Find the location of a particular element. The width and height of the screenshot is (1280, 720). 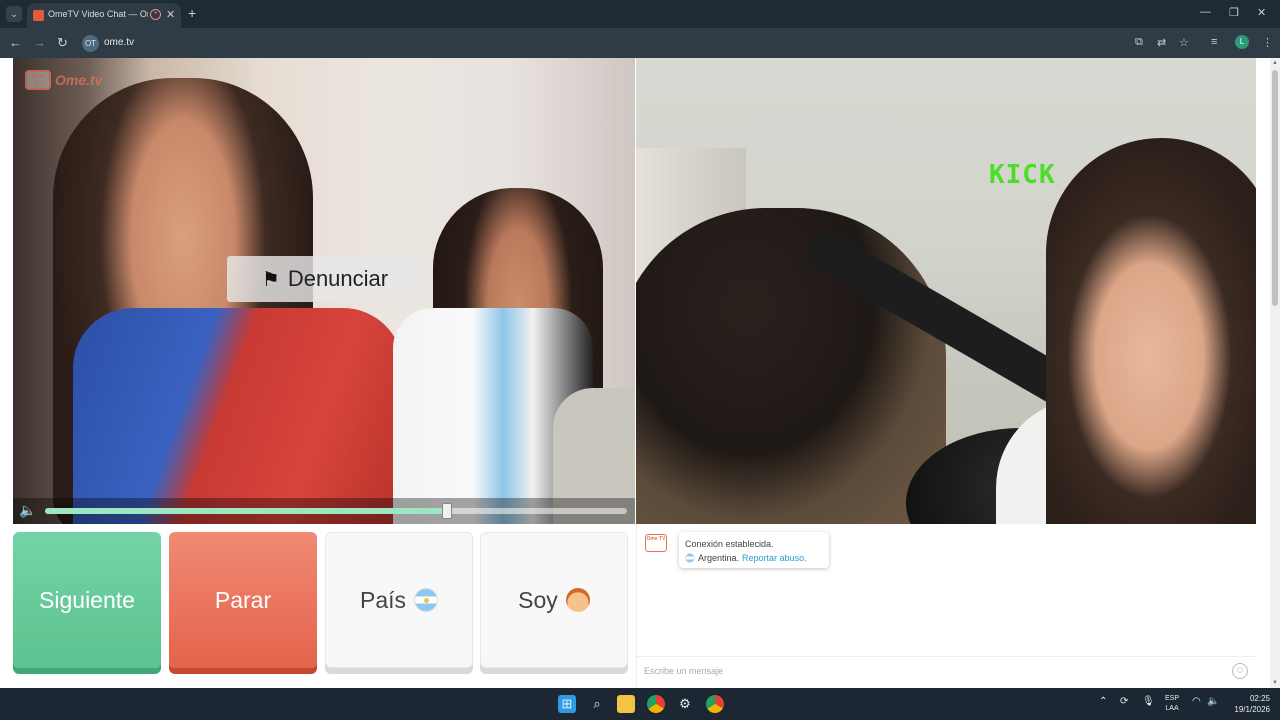

browser-tab-ometv: OmeTV Video Chat — Ome • ✕ is located at coordinates (104, 15).